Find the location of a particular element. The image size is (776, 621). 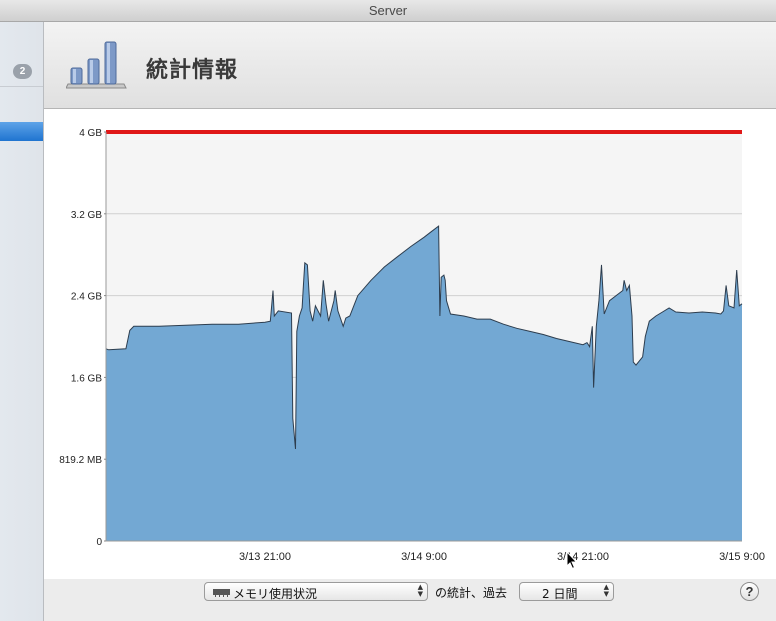

sidebar-count-badge: 2 is located at coordinates (22, 71).